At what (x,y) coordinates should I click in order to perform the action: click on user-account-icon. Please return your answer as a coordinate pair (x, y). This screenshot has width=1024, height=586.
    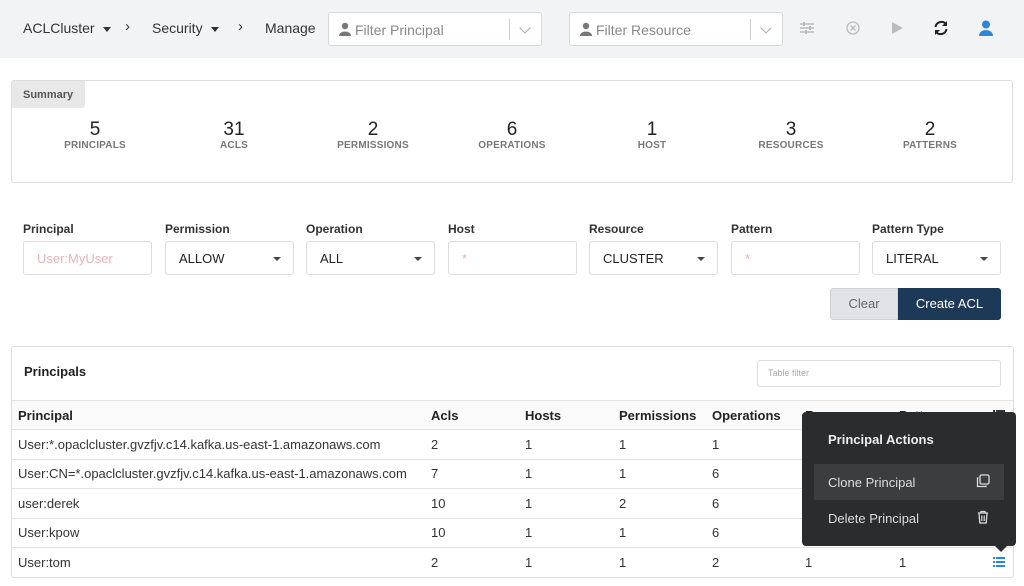
    Looking at the image, I should click on (986, 28).